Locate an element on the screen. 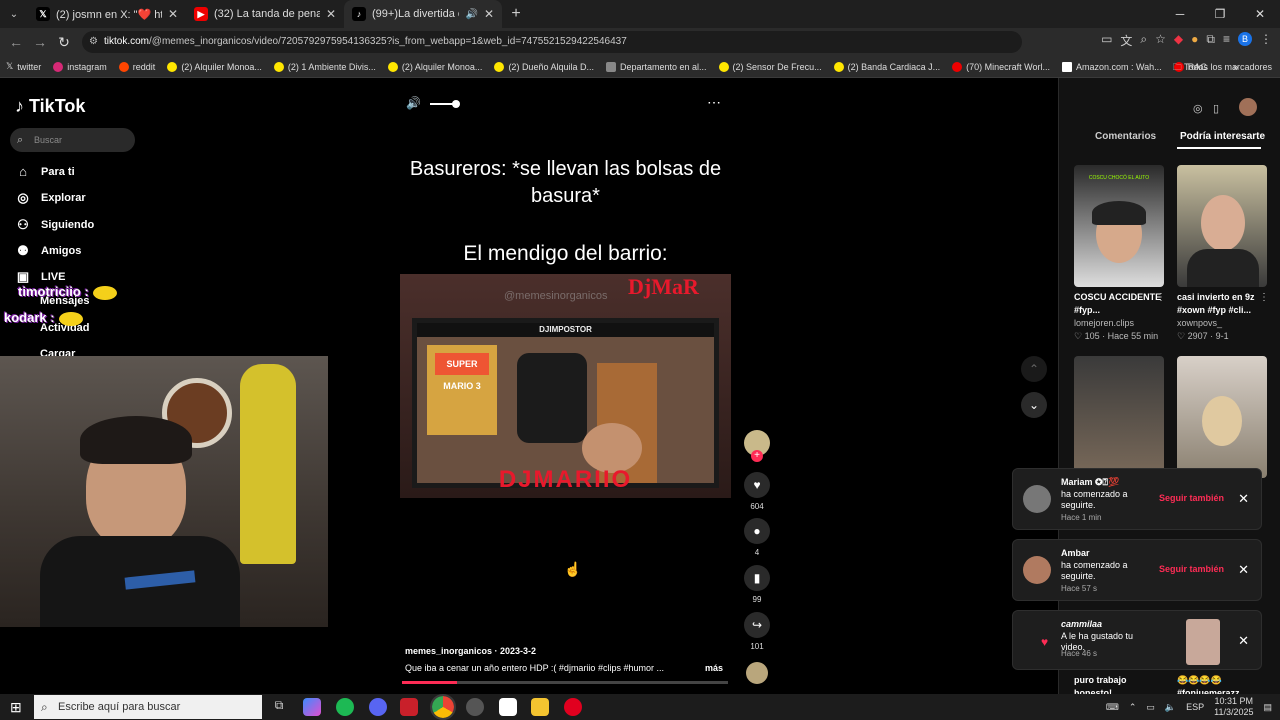  tab-search-button: ⌄ is located at coordinates (14, 14).